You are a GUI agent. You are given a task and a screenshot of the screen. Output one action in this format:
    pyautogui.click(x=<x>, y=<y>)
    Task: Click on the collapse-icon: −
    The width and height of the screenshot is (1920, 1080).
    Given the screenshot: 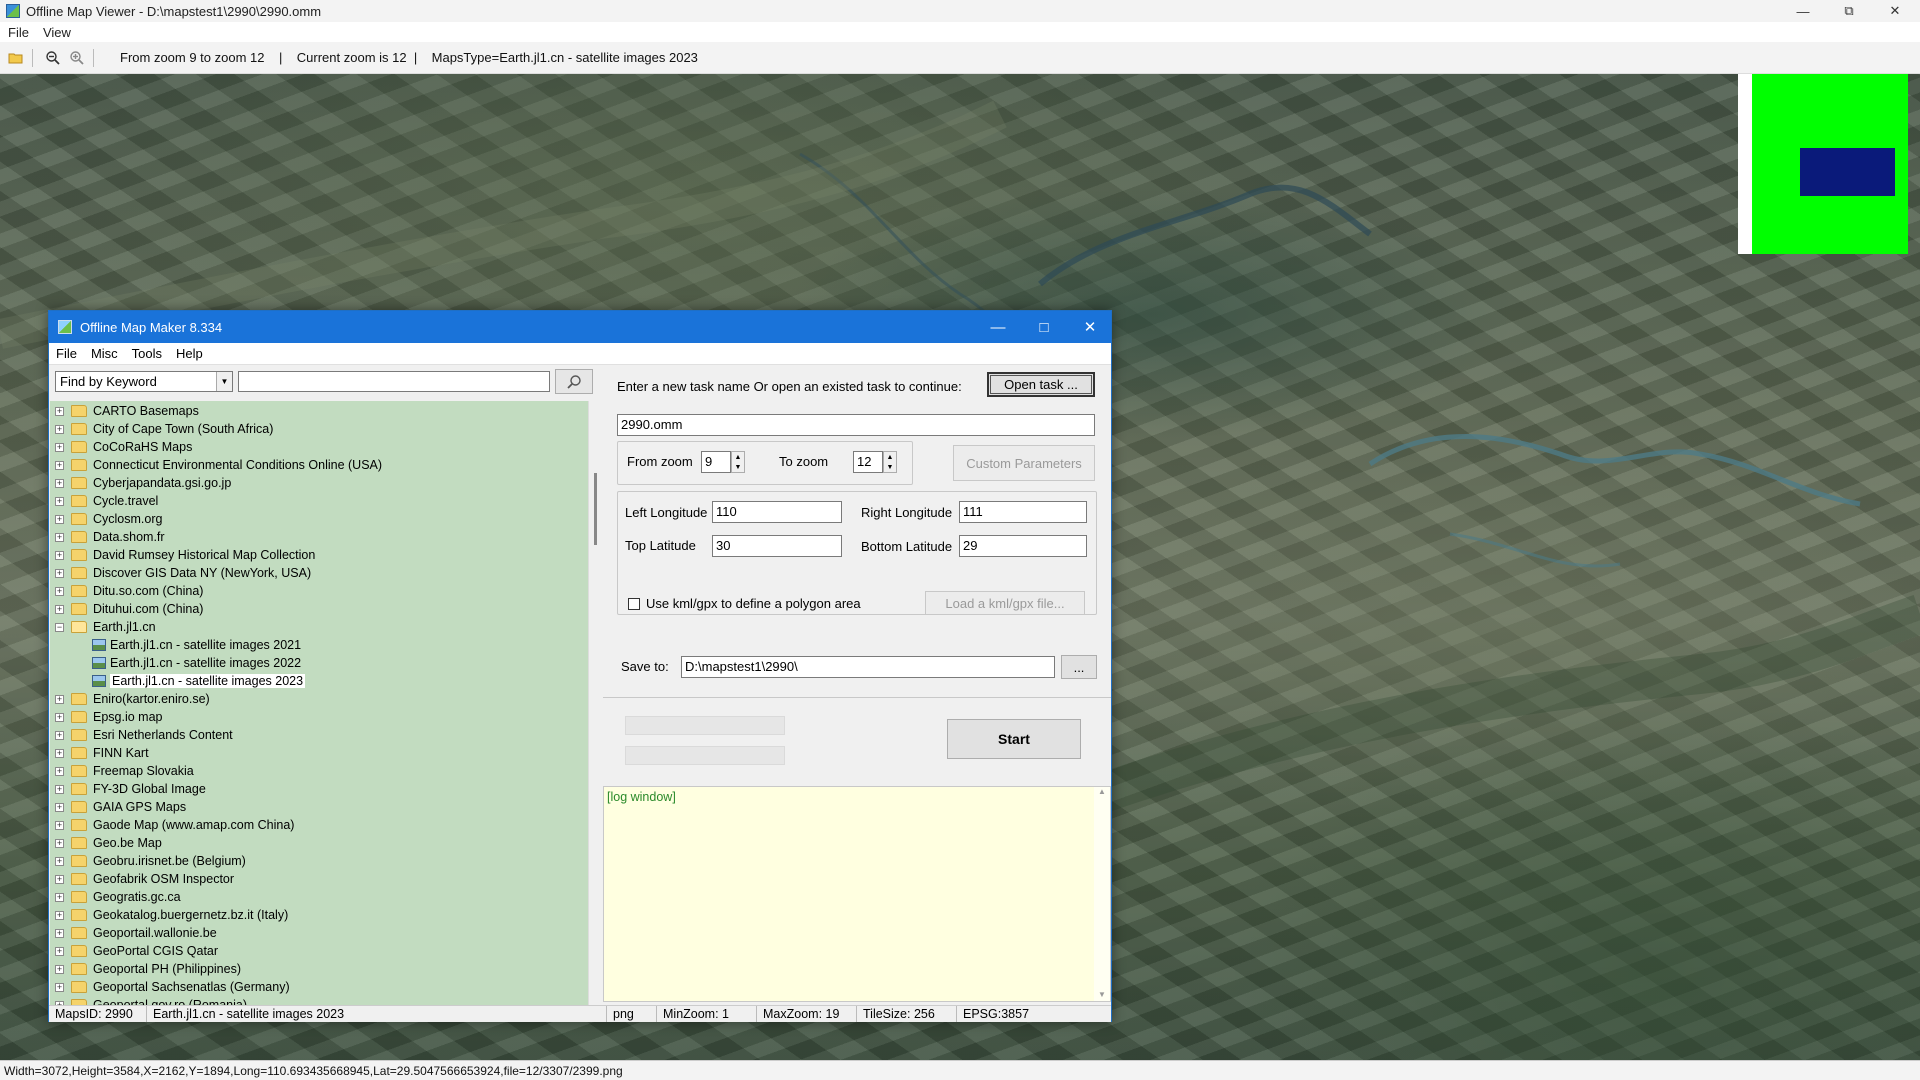 What is the action you would take?
    pyautogui.click(x=59, y=627)
    